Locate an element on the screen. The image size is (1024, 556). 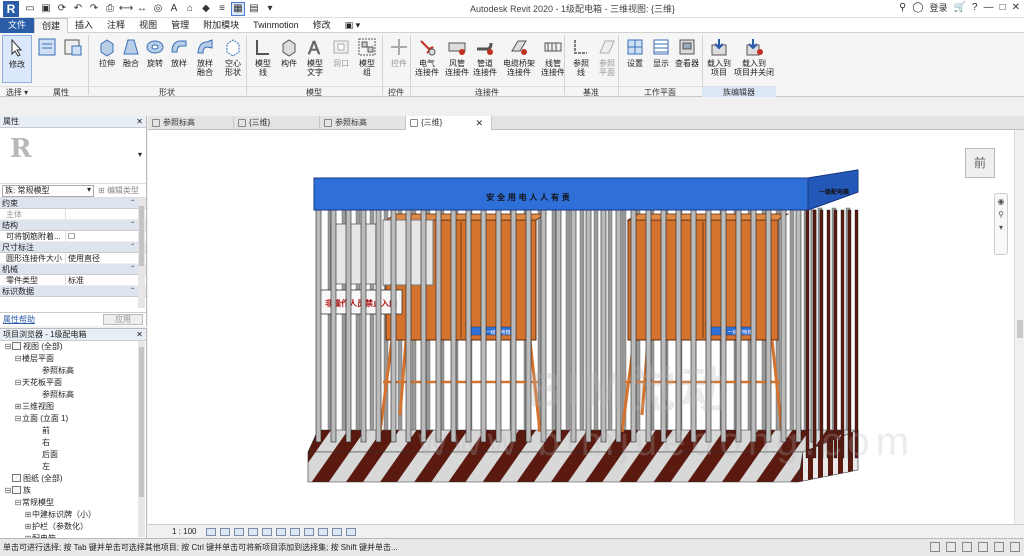
tab-insert: 插入 is located at coordinates (84, 25).